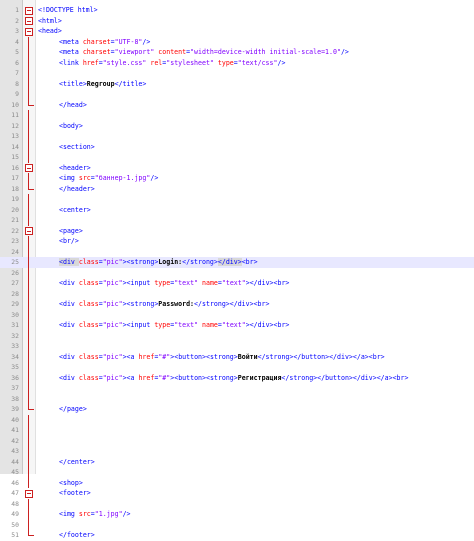 The width and height of the screenshot is (474, 541). What do you see at coordinates (237, 440) in the screenshot?
I see `code-line: 42` at bounding box center [237, 440].